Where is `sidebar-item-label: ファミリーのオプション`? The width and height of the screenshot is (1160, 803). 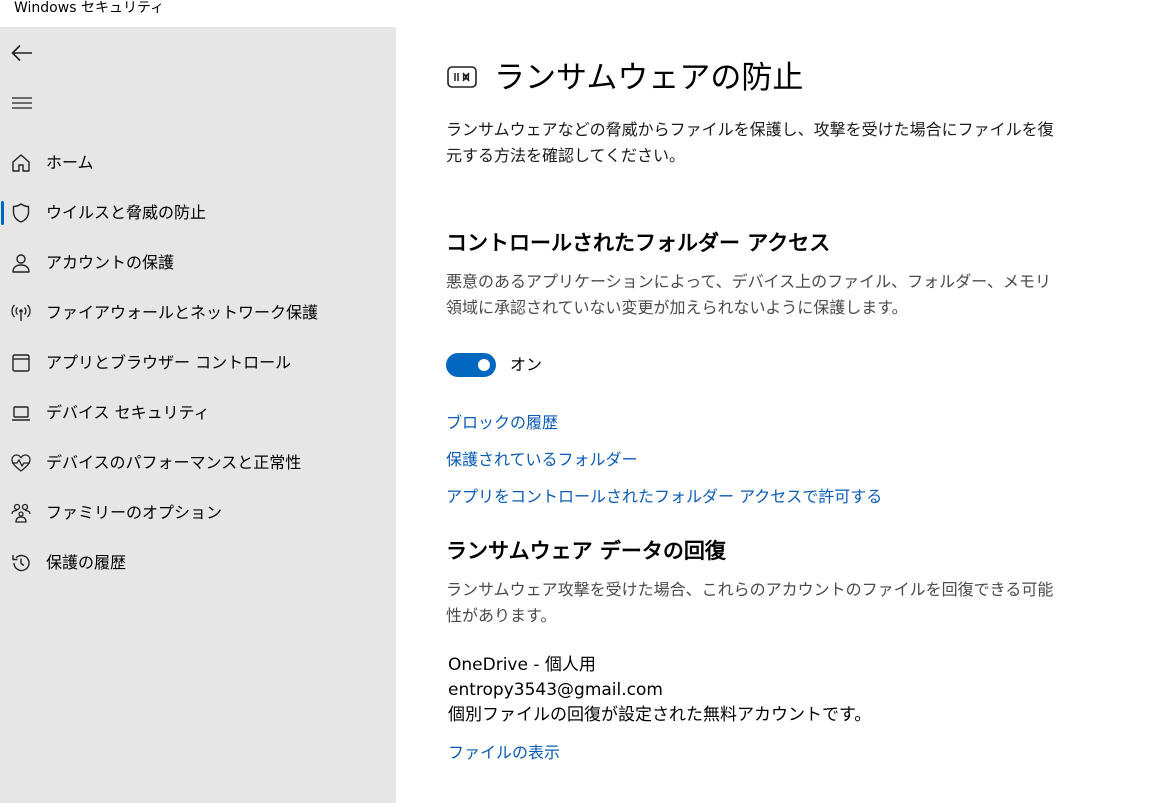 sidebar-item-label: ファミリーのオプション is located at coordinates (134, 512).